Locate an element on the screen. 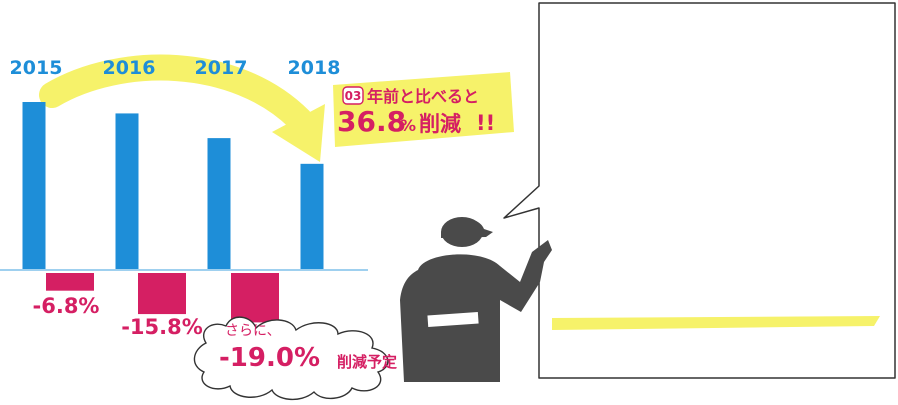  year-label-2015: 2015 is located at coordinates (36, 68).